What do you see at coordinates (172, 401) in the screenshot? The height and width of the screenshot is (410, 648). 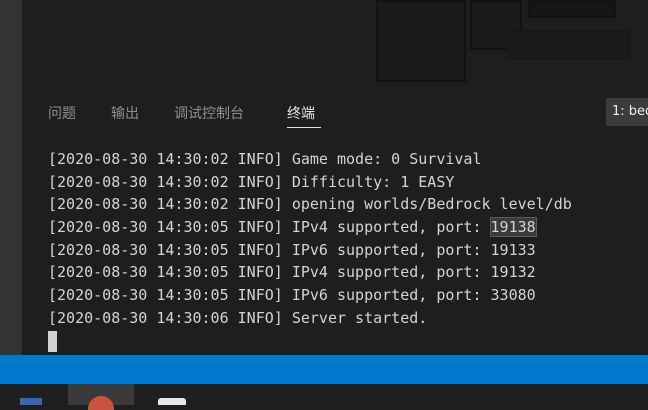 I see `app-icon` at bounding box center [172, 401].